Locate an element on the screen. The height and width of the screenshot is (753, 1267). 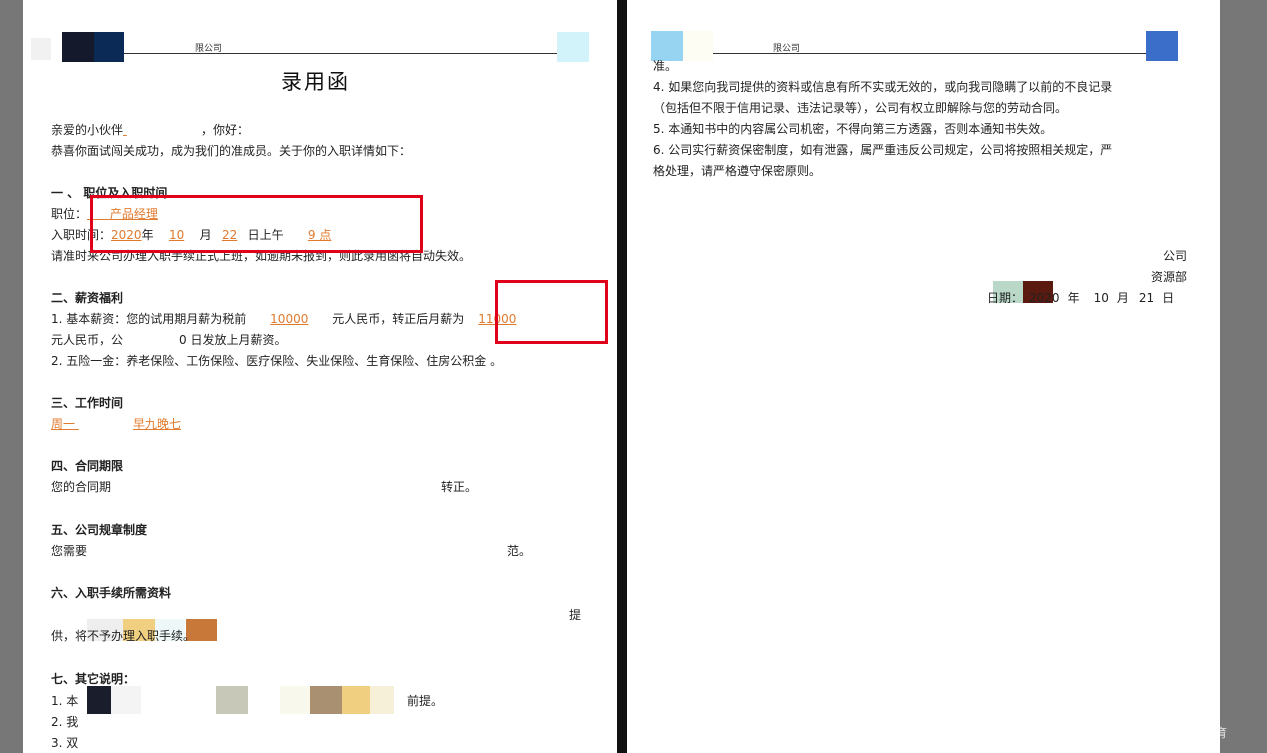
insurance-line: 2. 五险一金：养老保险、工伤保险、医疗保险、失业保险、生育保险、住房公积金 。 is located at coordinates (277, 361).